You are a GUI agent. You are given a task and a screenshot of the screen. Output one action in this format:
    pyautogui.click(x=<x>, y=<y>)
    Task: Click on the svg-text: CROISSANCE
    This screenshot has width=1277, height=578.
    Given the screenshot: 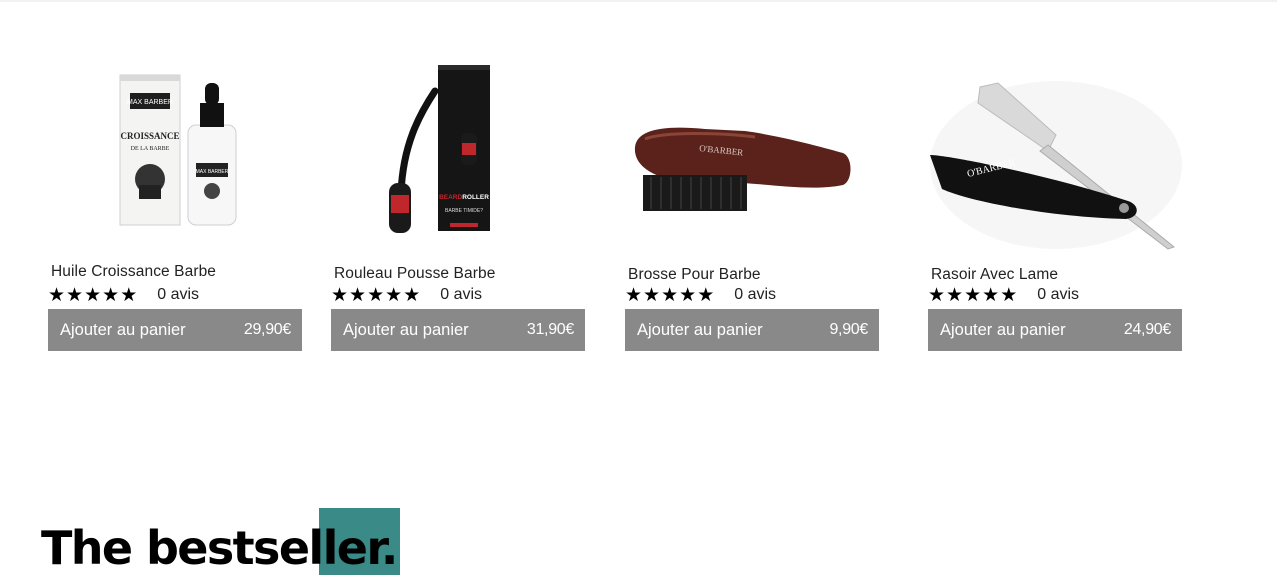 What is the action you would take?
    pyautogui.click(x=149, y=136)
    